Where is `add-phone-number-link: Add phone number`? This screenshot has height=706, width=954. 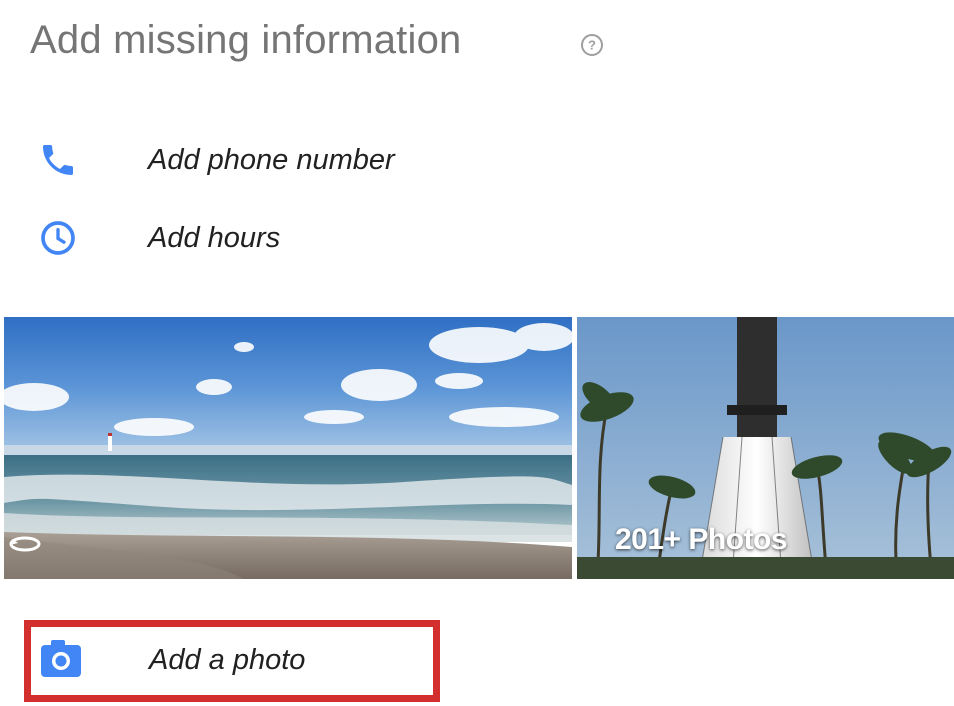
add-phone-number-link: Add phone number is located at coordinates (271, 160).